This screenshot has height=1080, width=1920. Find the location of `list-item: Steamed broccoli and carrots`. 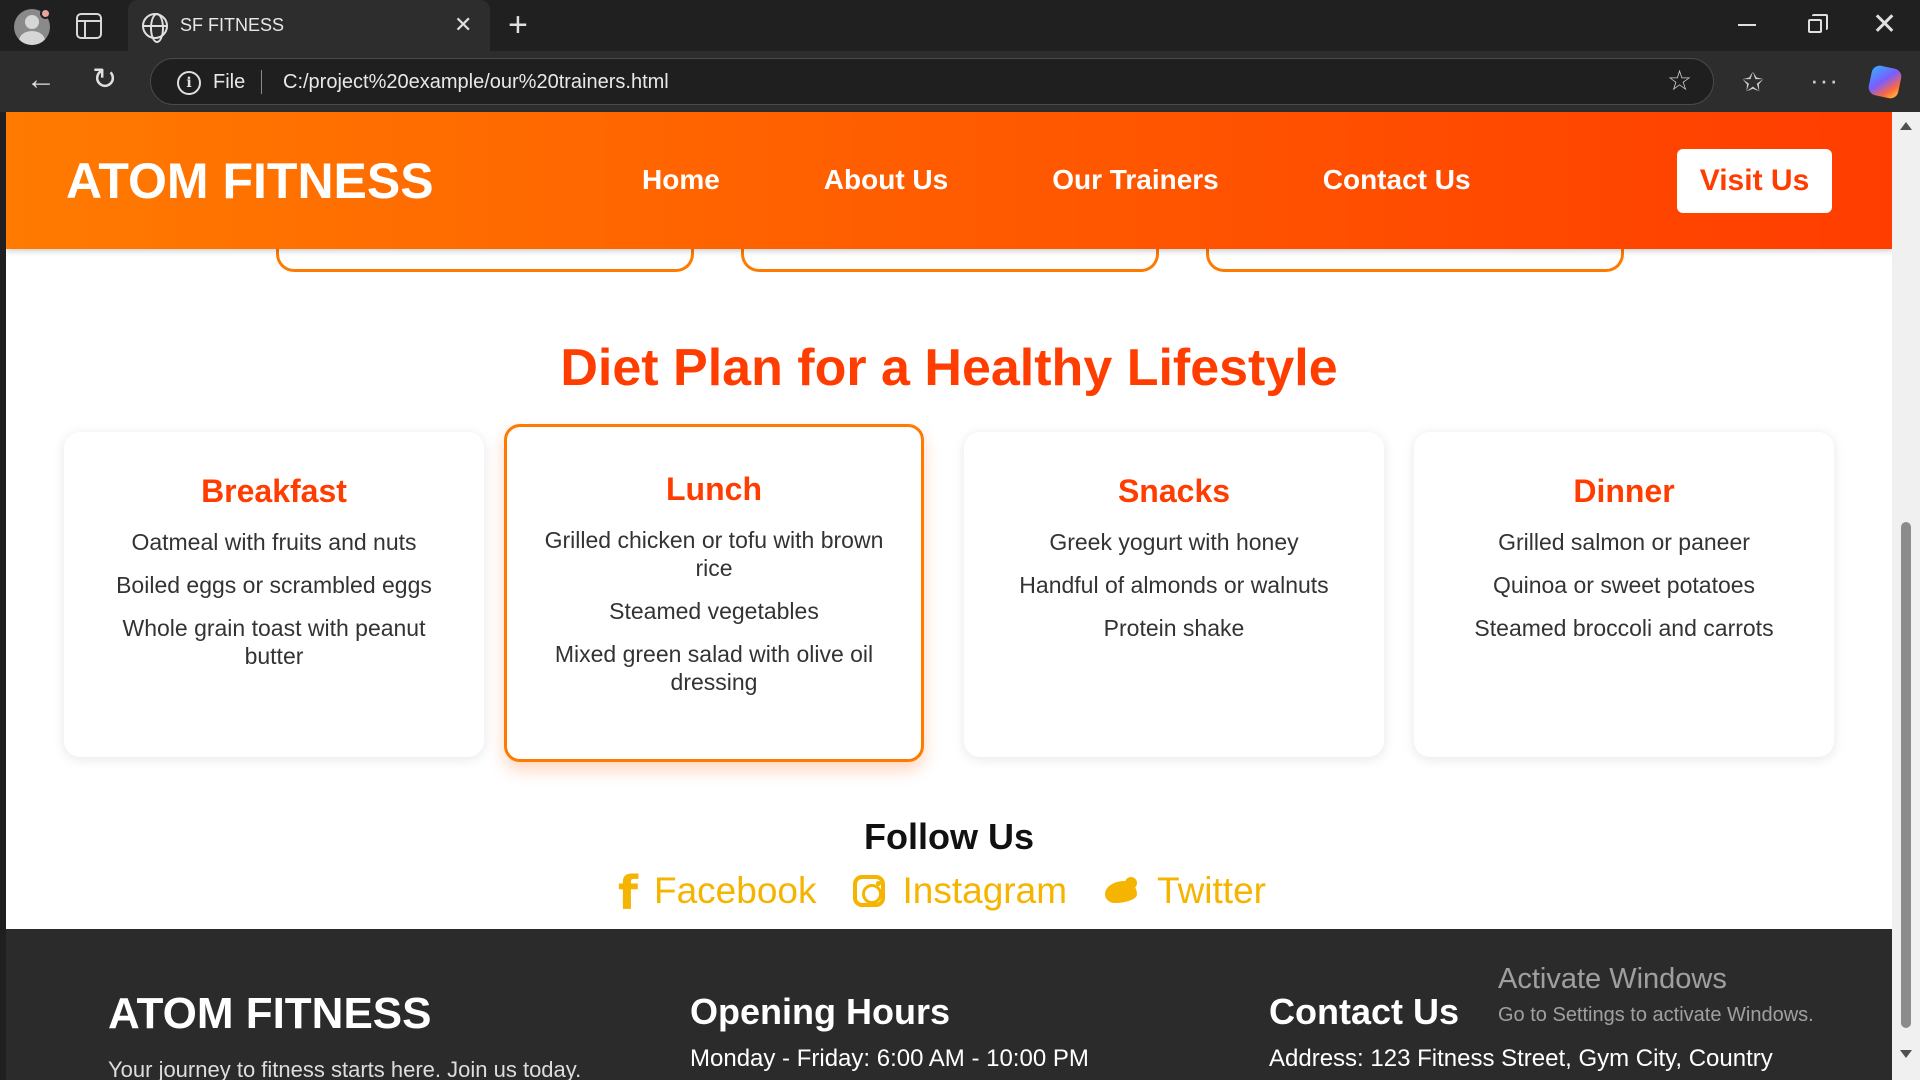

list-item: Steamed broccoli and carrots is located at coordinates (1624, 628).